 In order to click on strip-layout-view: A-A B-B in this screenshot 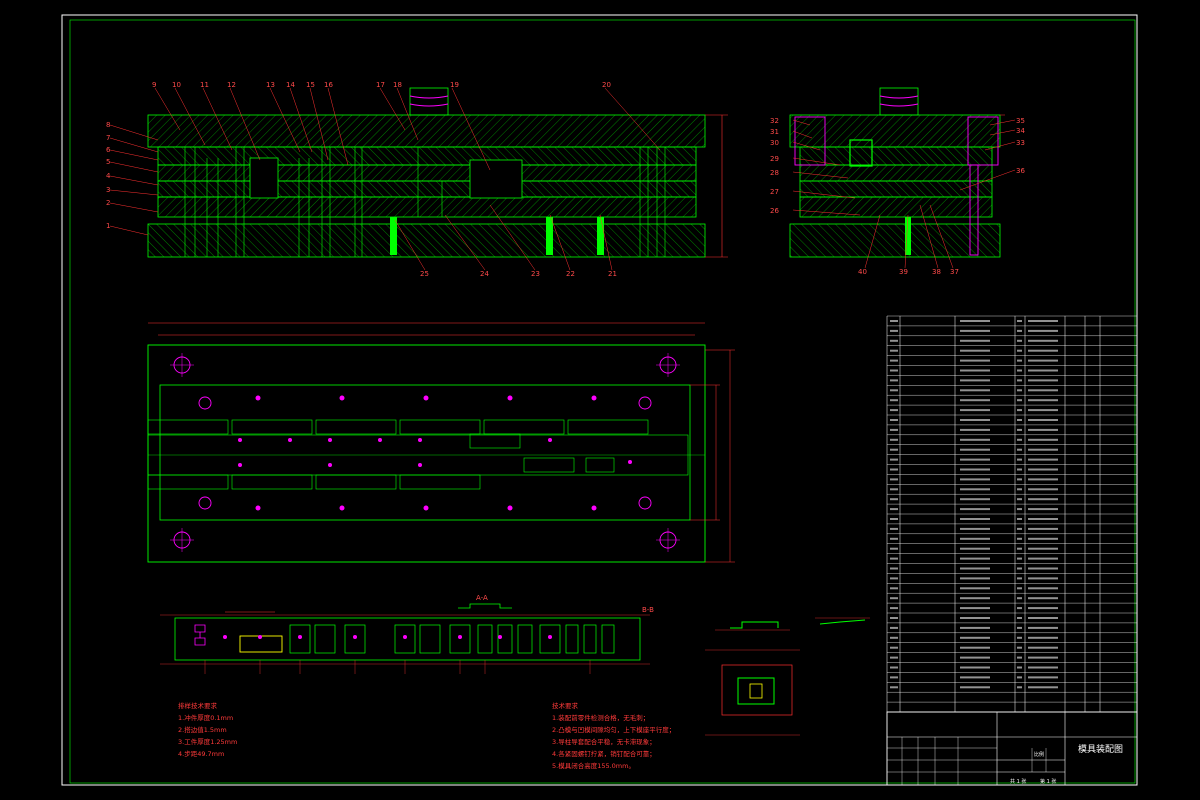, I will do `click(407, 634)`.